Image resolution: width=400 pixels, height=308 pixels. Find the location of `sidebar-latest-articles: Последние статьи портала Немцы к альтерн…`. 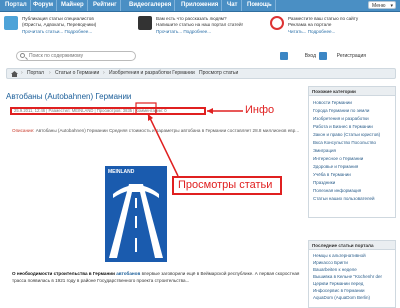

sidebar-latest-articles: Последние статьи портала Немцы к альтерн… is located at coordinates (352, 274).